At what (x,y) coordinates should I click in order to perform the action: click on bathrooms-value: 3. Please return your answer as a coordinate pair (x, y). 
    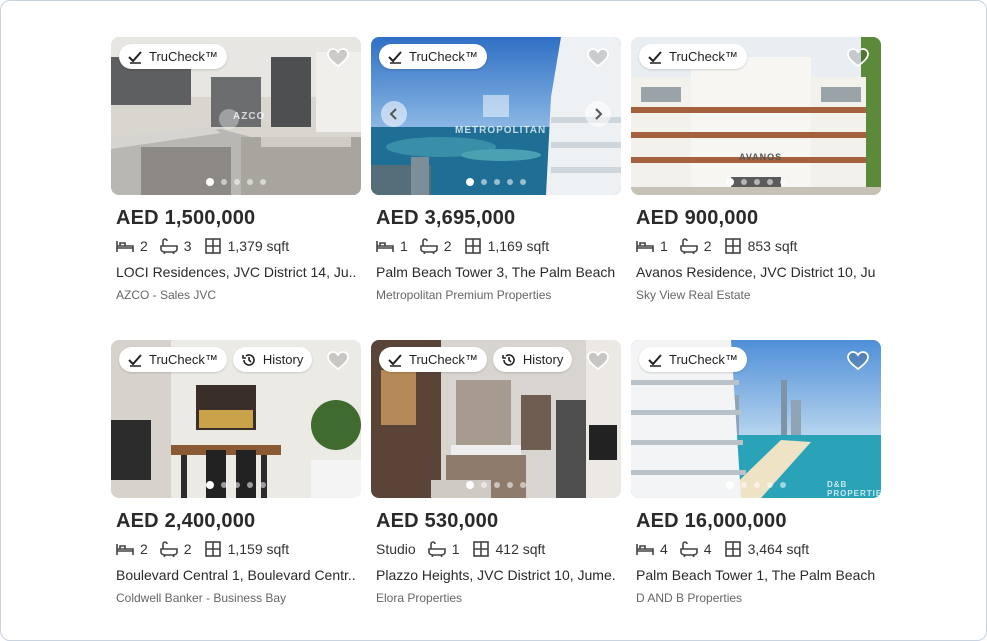
    Looking at the image, I should click on (187, 246).